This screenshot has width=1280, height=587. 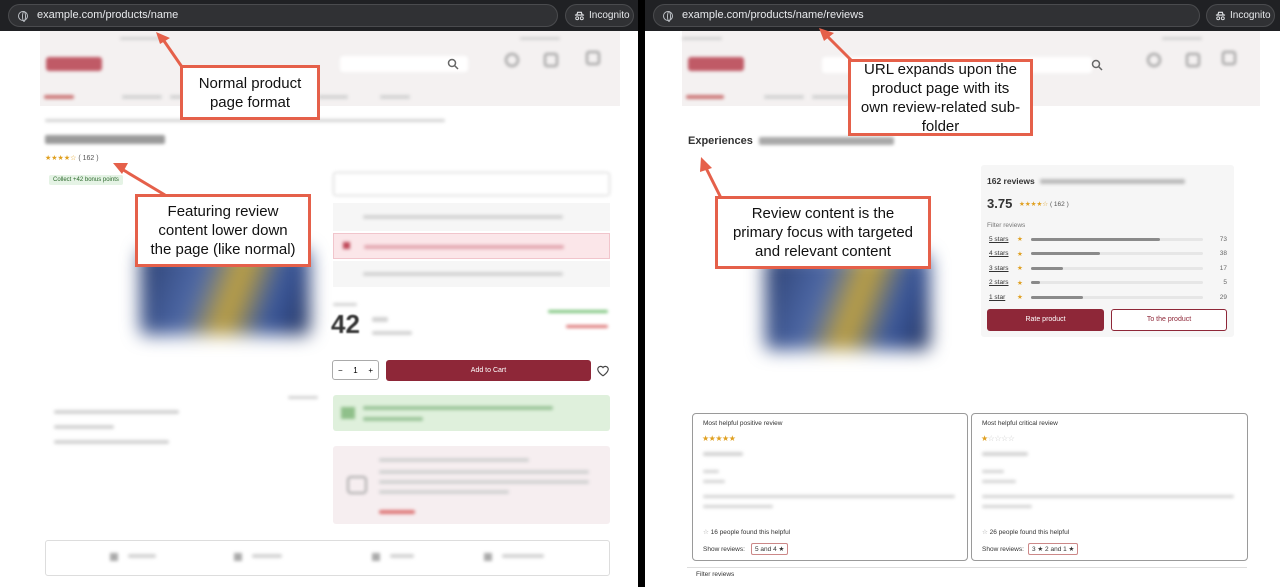 What do you see at coordinates (250, 92) in the screenshot?
I see `annotation-callout: Normal product page format` at bounding box center [250, 92].